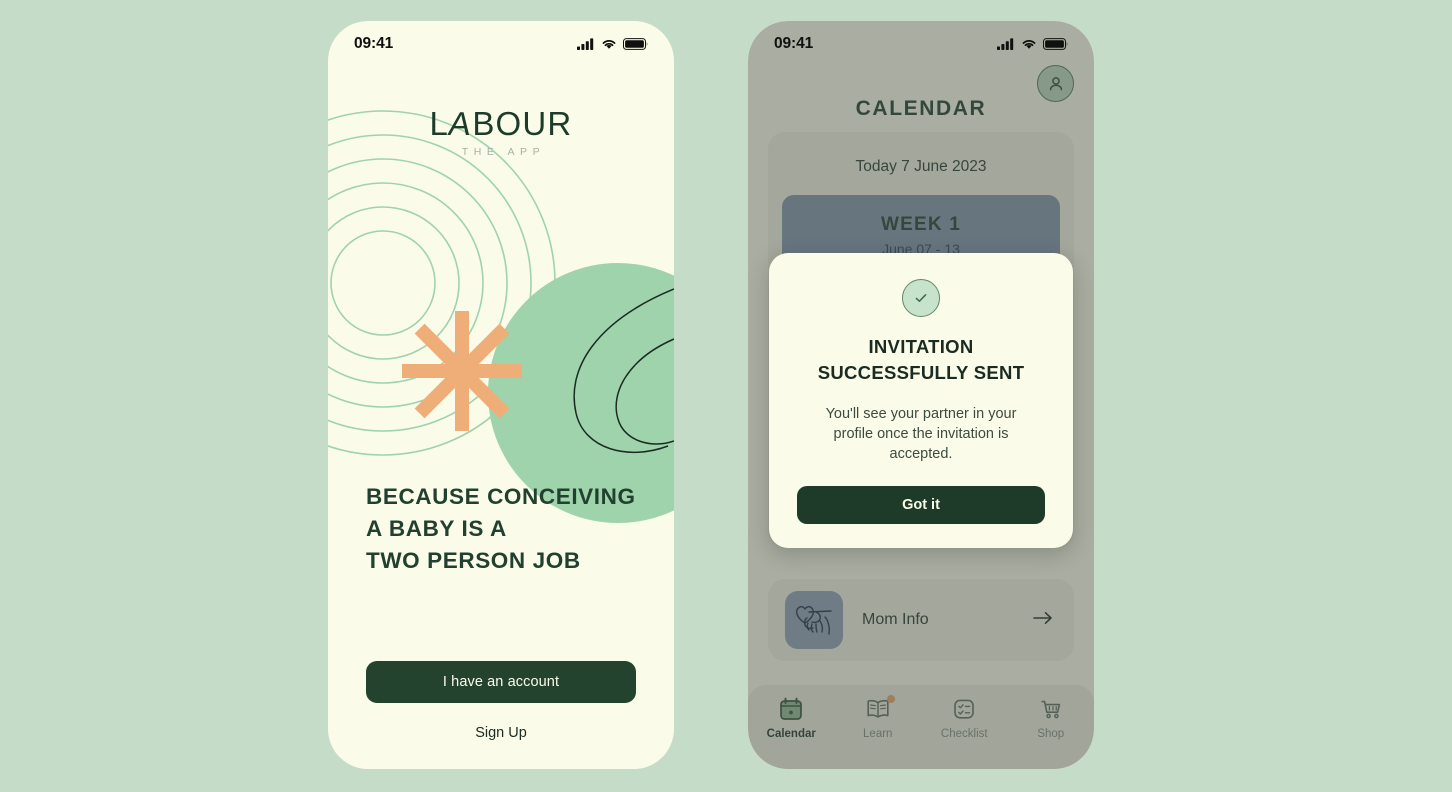 This screenshot has height=792, width=1452. I want to click on sign-up-link: Sign Up, so click(501, 733).